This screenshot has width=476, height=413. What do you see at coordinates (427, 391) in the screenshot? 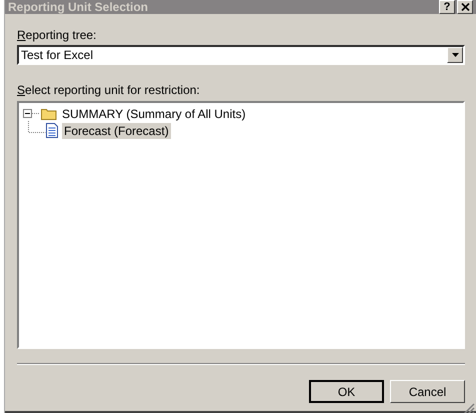
I see `dialog-button: Cancel` at bounding box center [427, 391].